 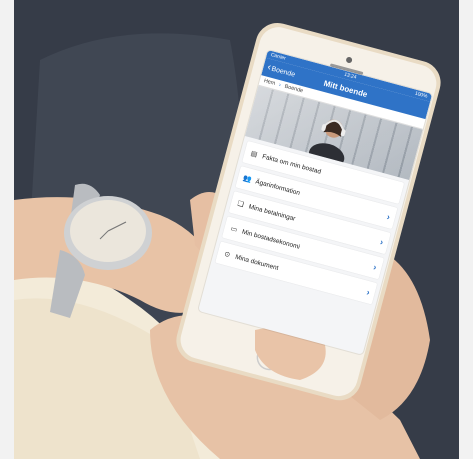 I want to click on people-icon: 👥, so click(x=247, y=180).